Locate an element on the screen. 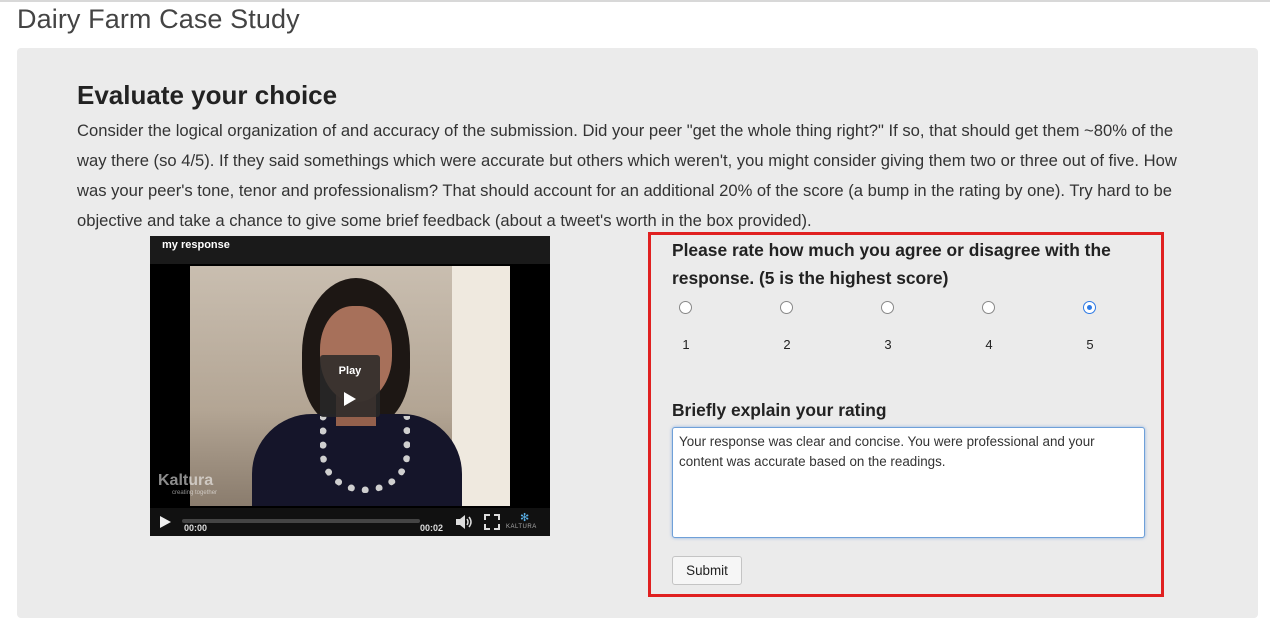 This screenshot has width=1270, height=618. player-title-bar: my response is located at coordinates (350, 250).